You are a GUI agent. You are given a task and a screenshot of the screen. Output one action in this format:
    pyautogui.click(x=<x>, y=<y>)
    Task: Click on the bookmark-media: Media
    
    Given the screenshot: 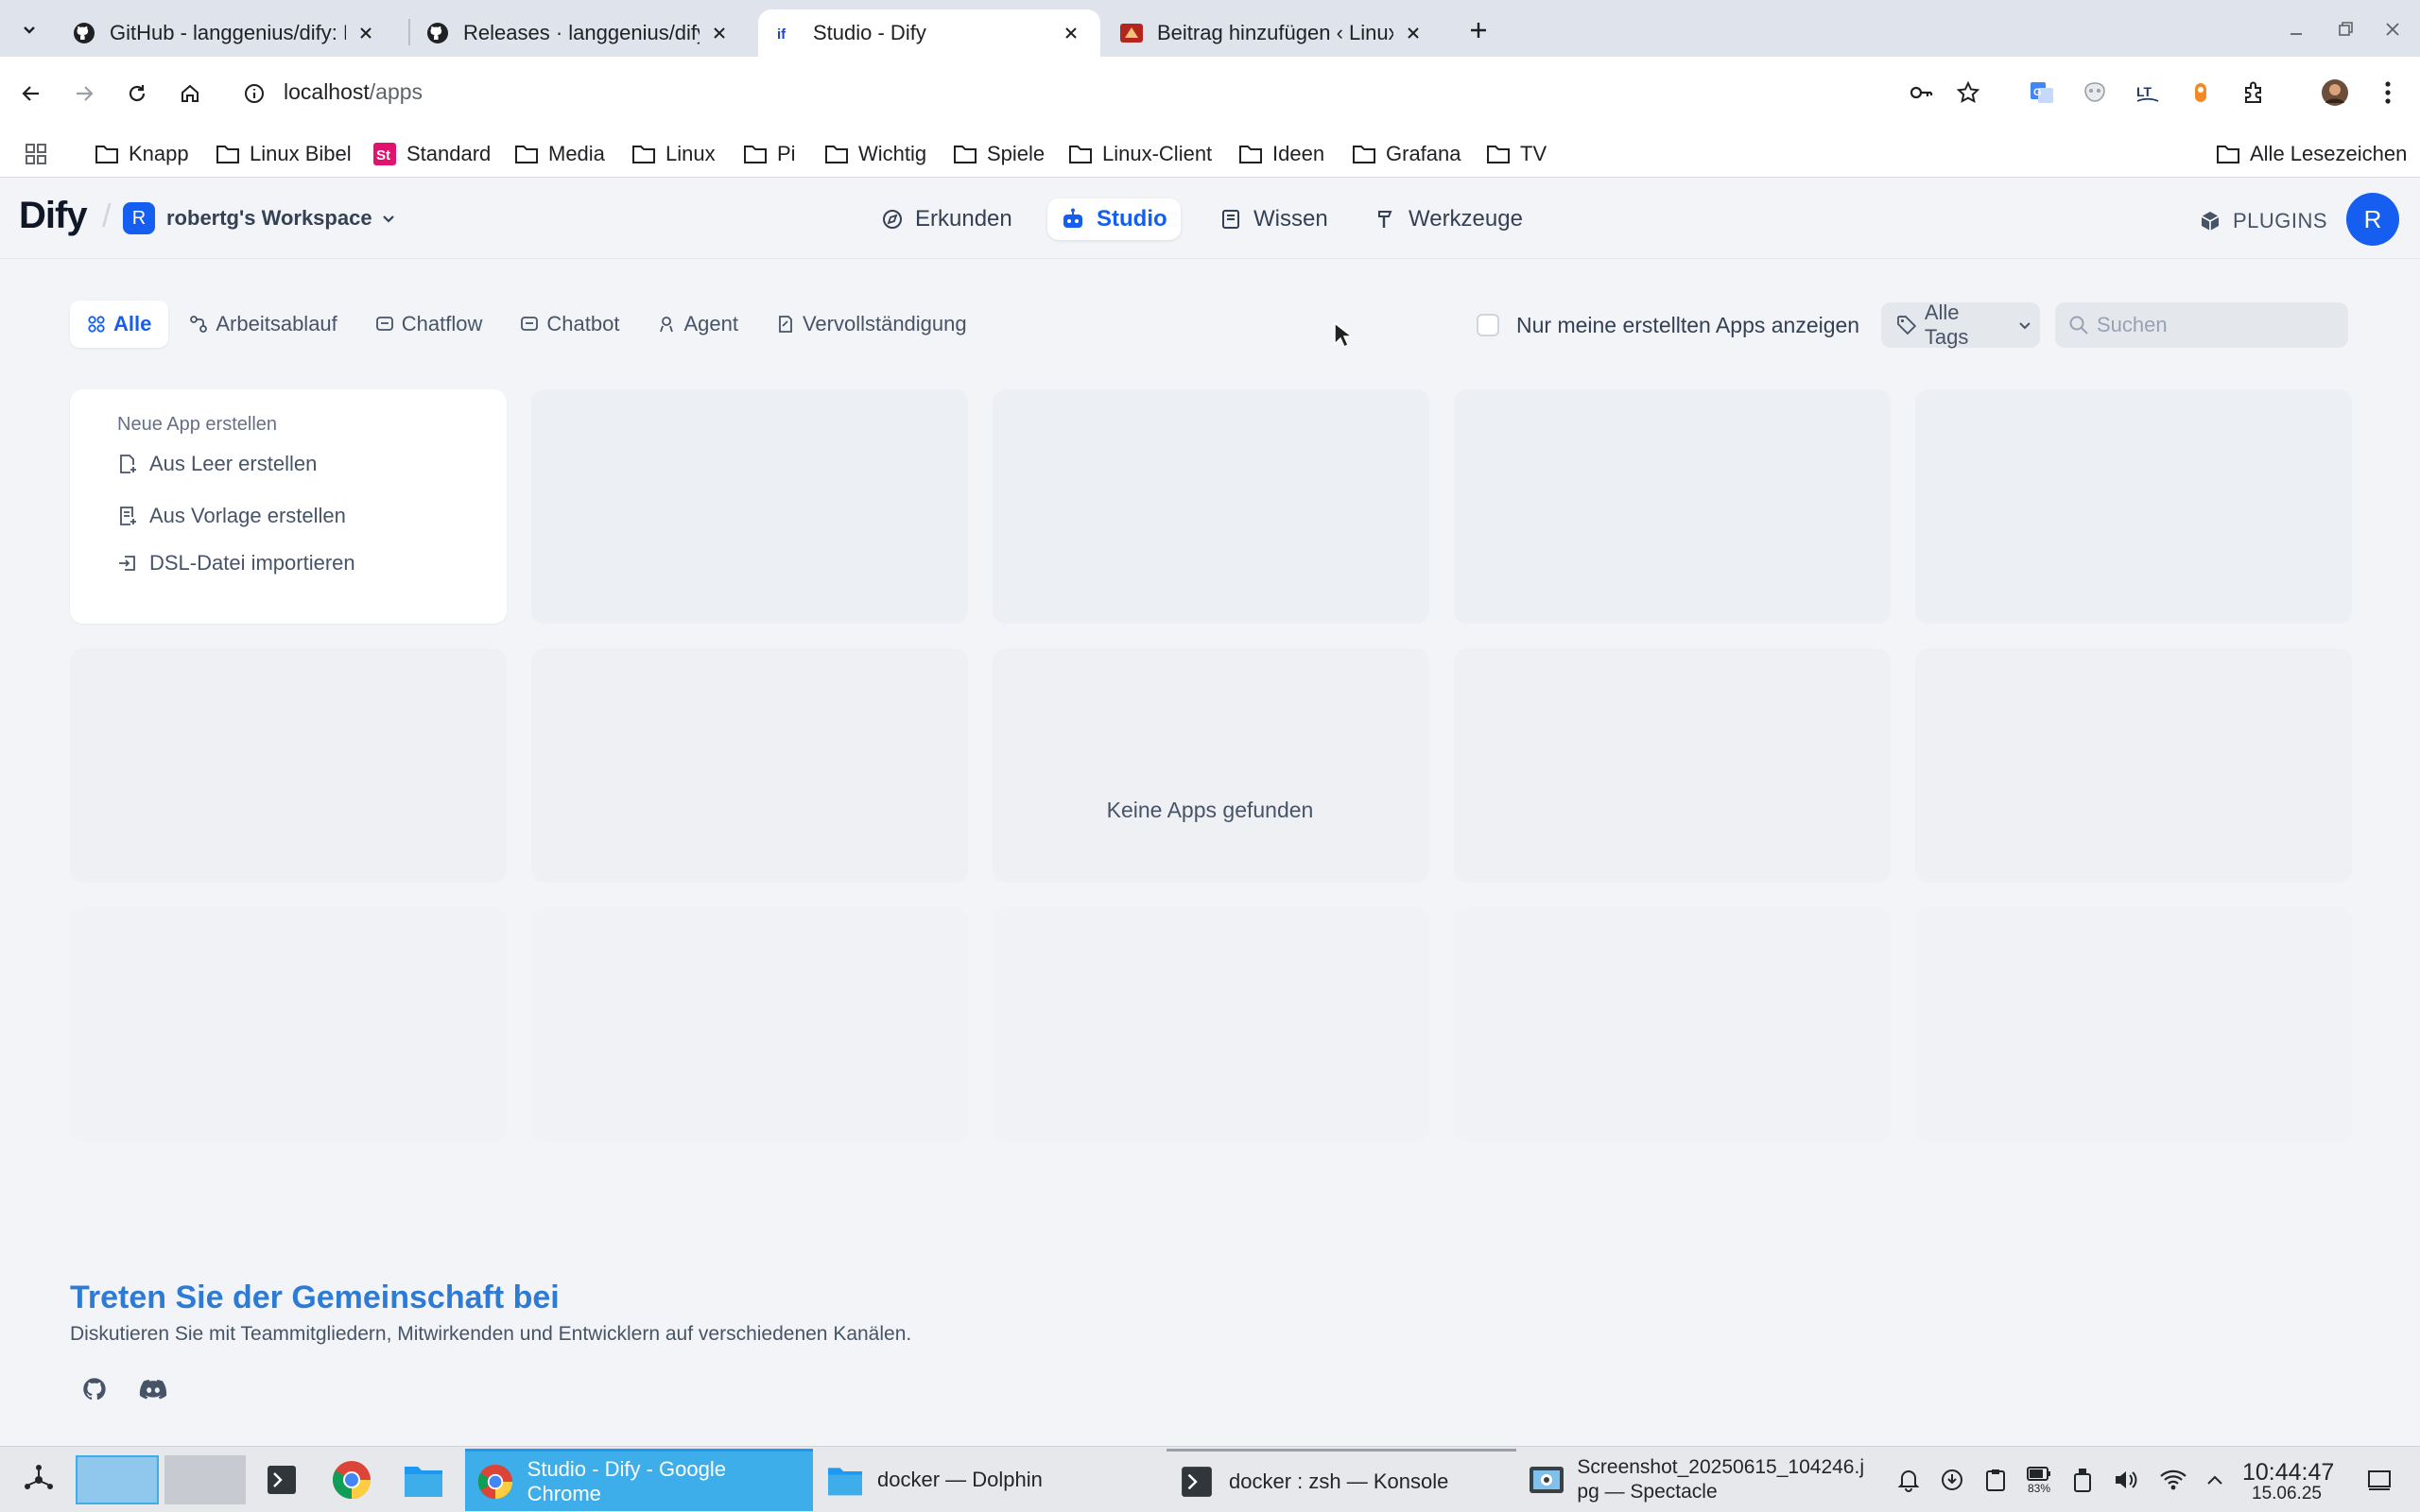 What is the action you would take?
    pyautogui.click(x=559, y=154)
    